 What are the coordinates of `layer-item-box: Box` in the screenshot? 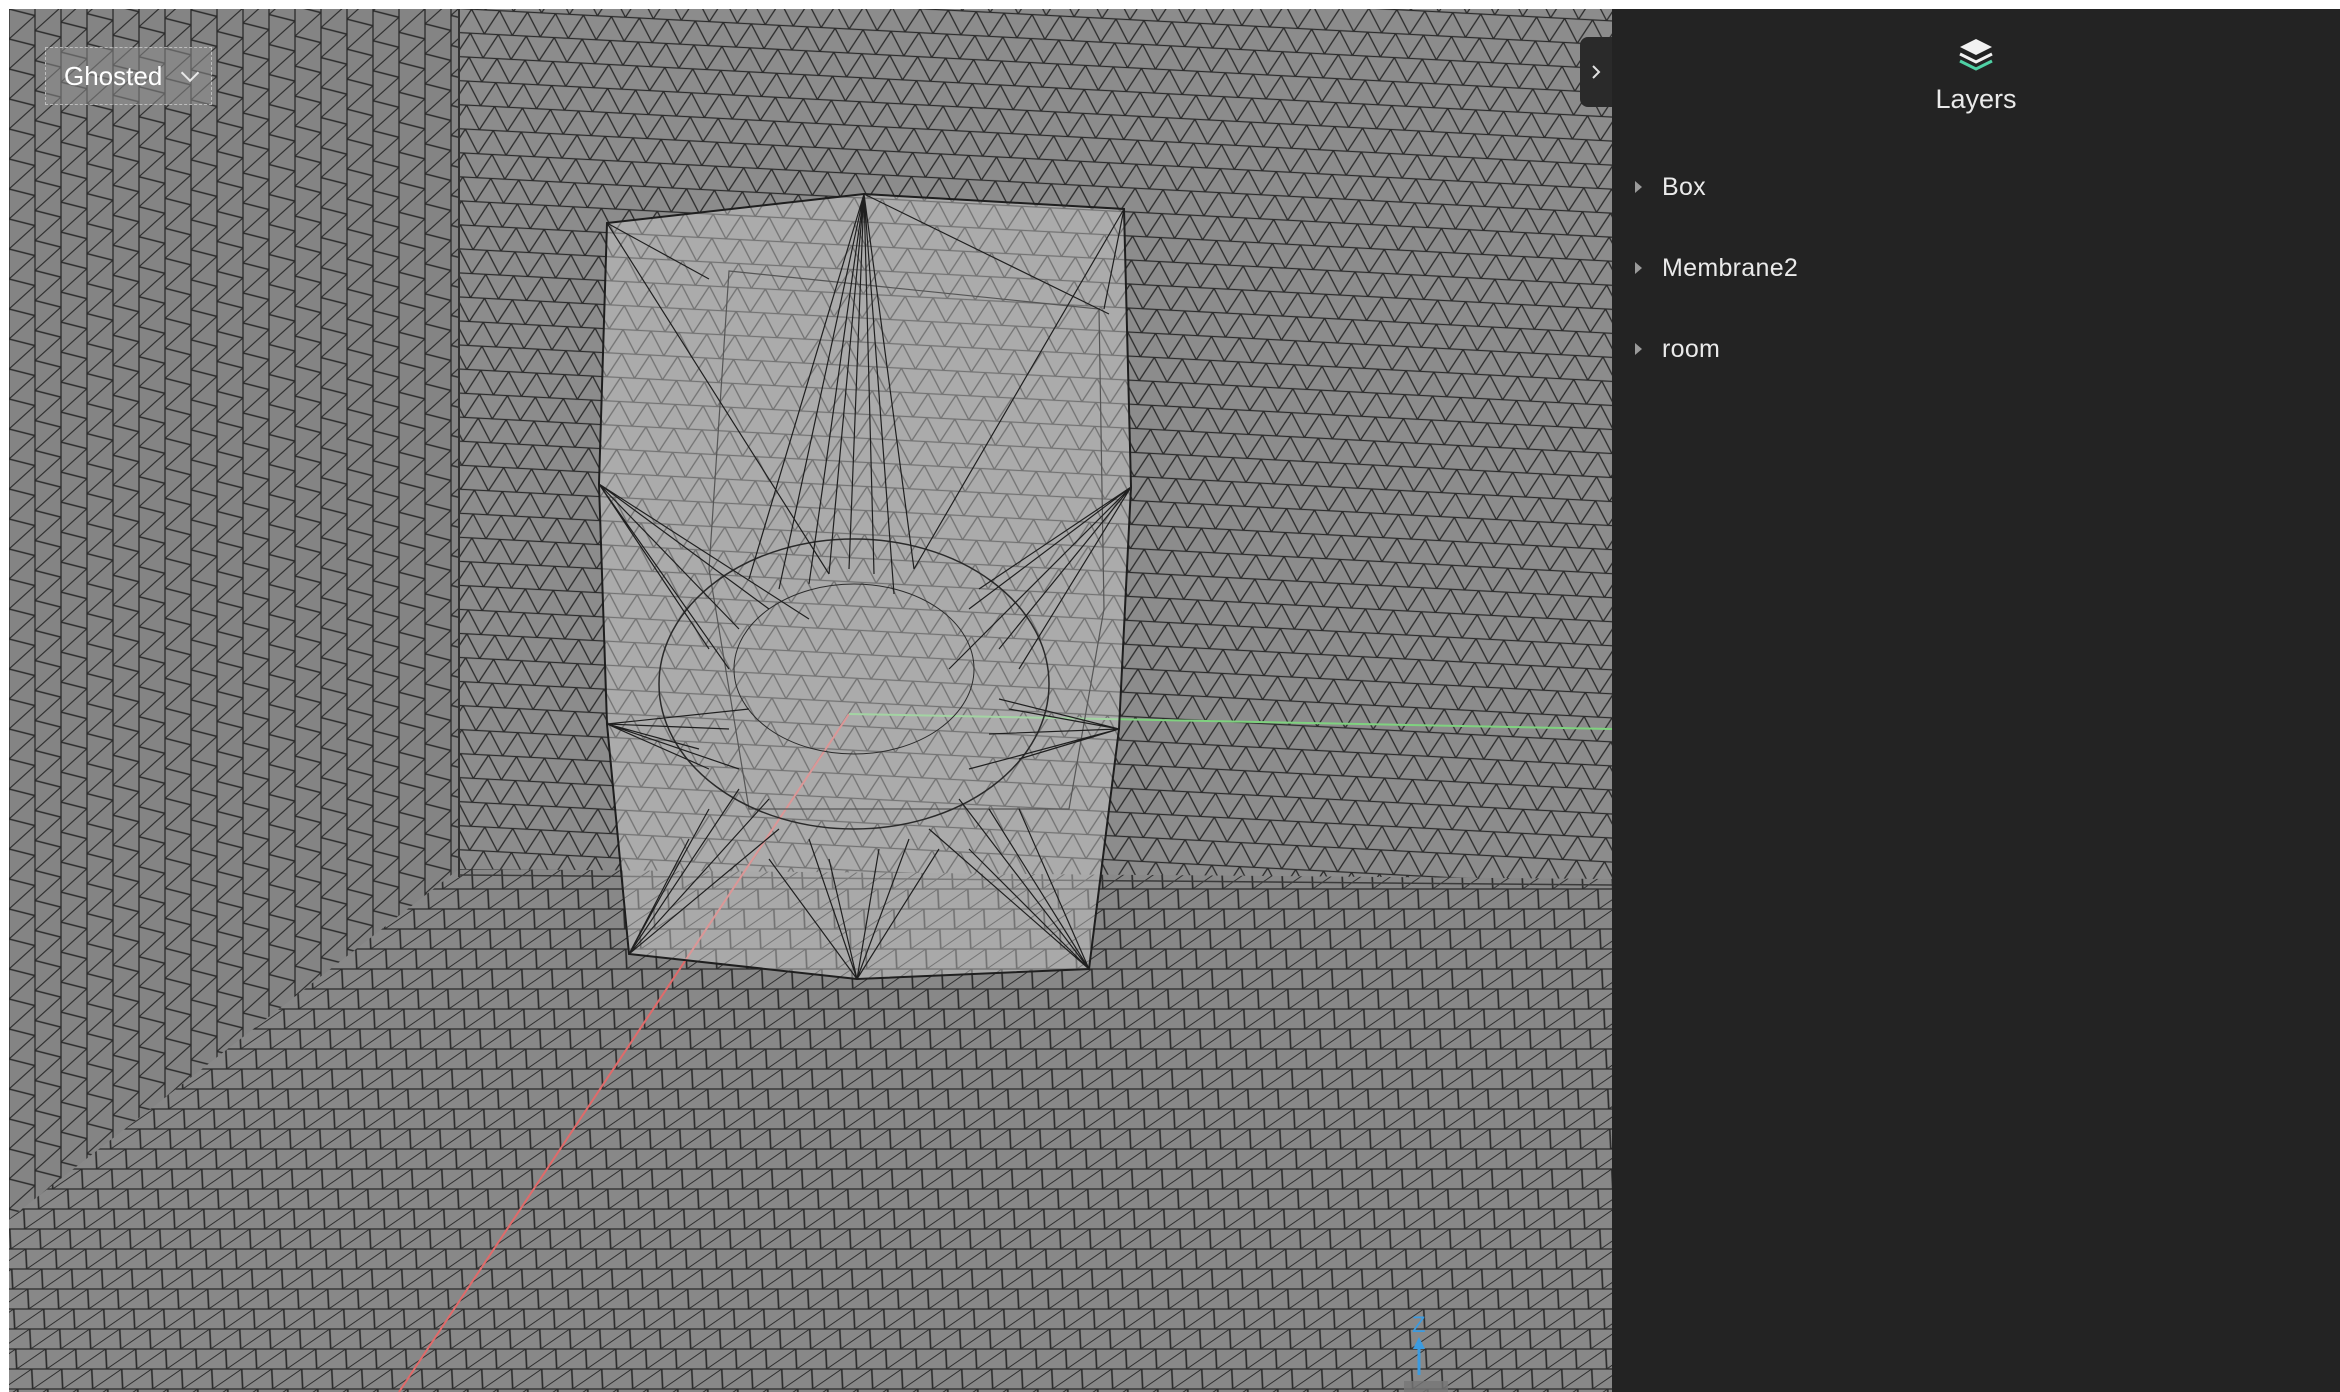 It's located at (1976, 187).